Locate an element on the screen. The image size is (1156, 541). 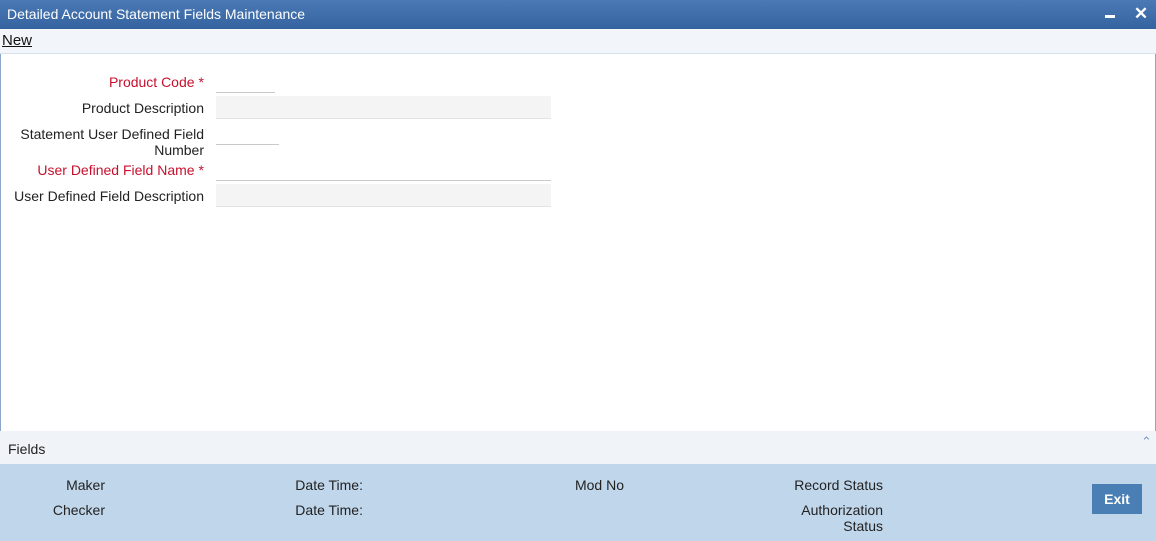
maker-date-time-label: Date Time: is located at coordinates (329, 485).